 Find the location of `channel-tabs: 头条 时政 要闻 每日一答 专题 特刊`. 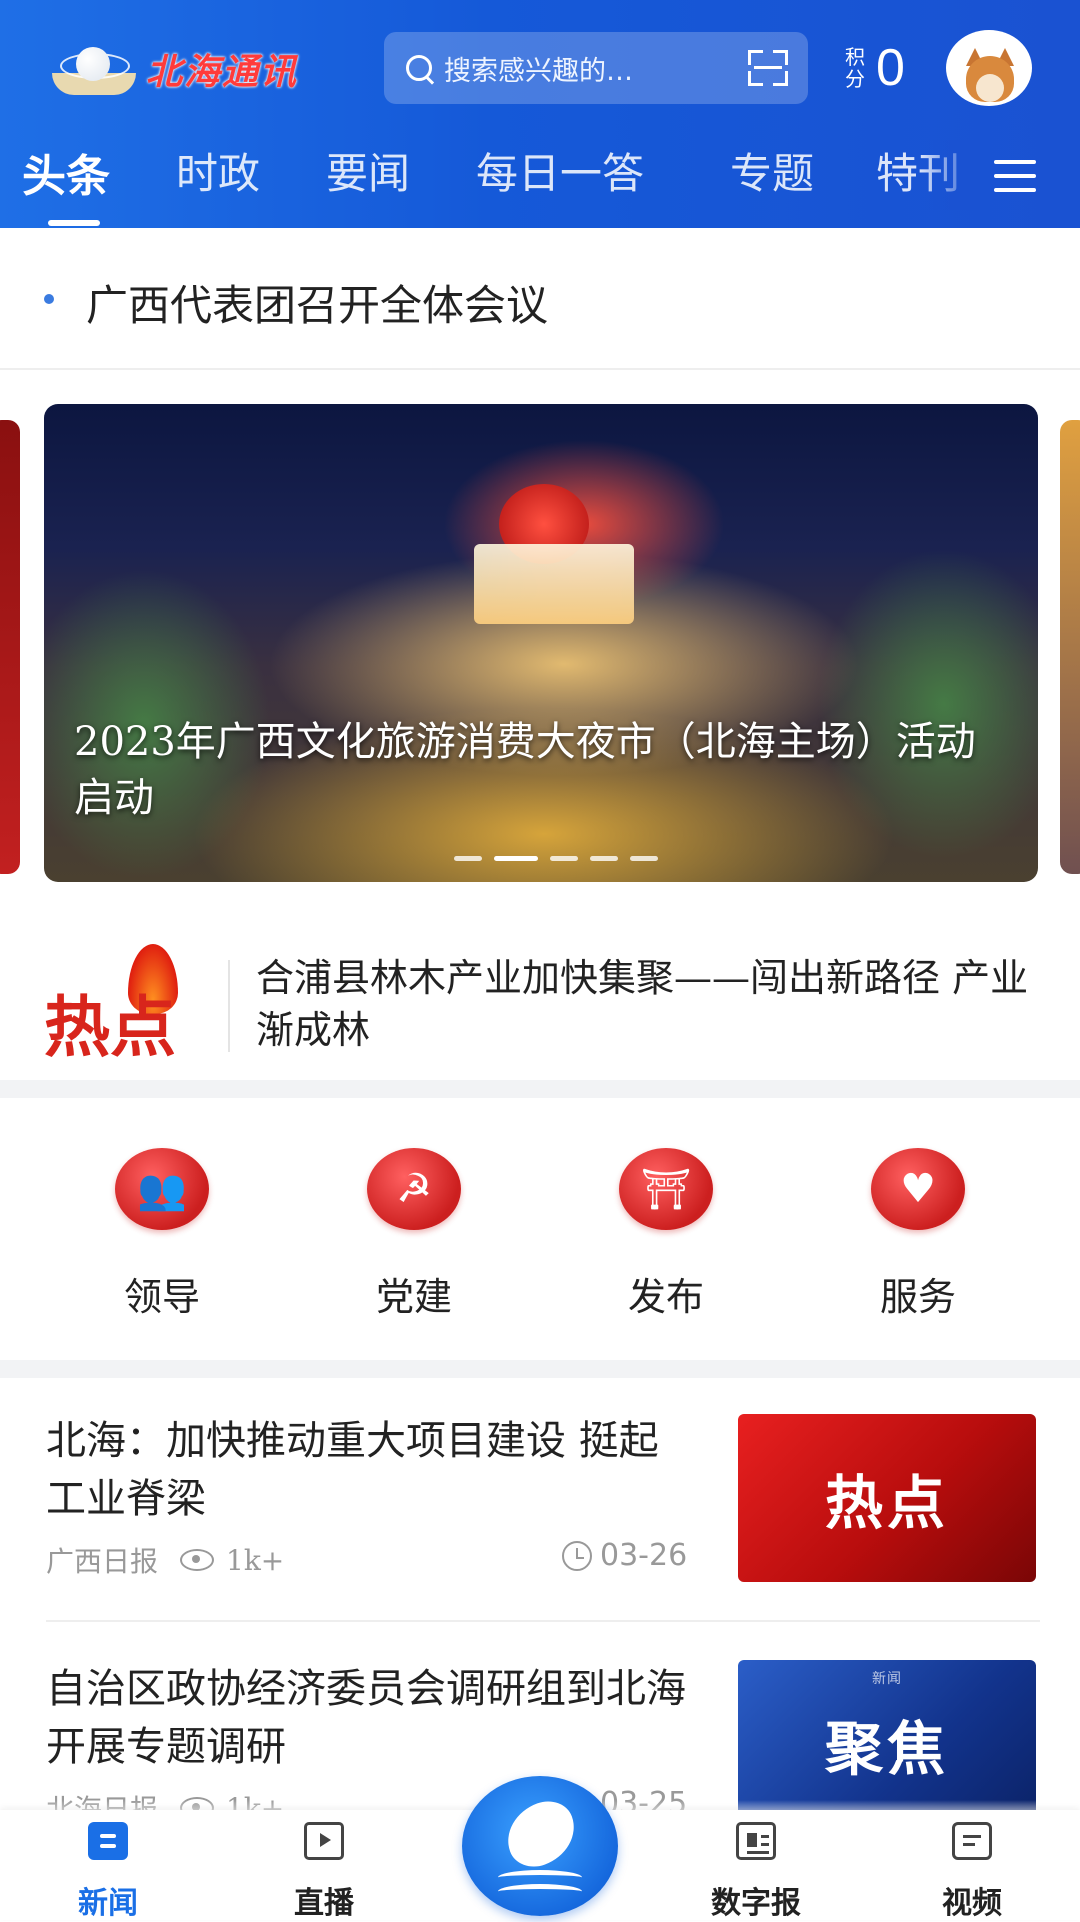

channel-tabs: 头条 时政 要闻 每日一答 专题 特刊 is located at coordinates (540, 184).